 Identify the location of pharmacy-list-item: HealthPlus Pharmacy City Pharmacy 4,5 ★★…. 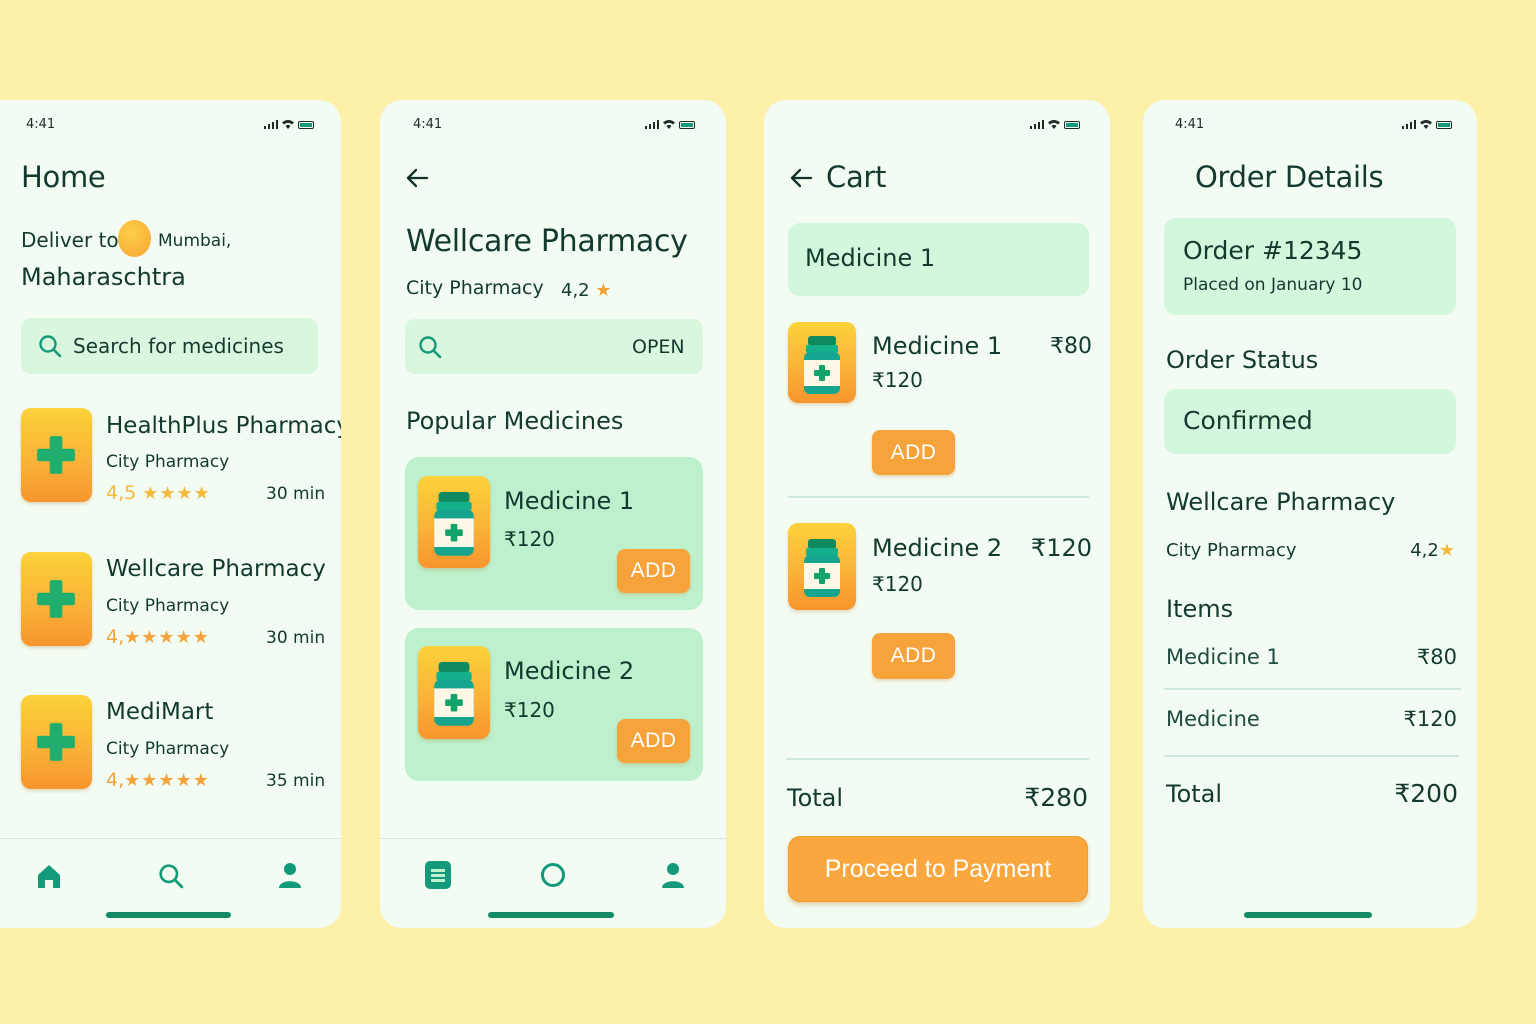
(170, 457).